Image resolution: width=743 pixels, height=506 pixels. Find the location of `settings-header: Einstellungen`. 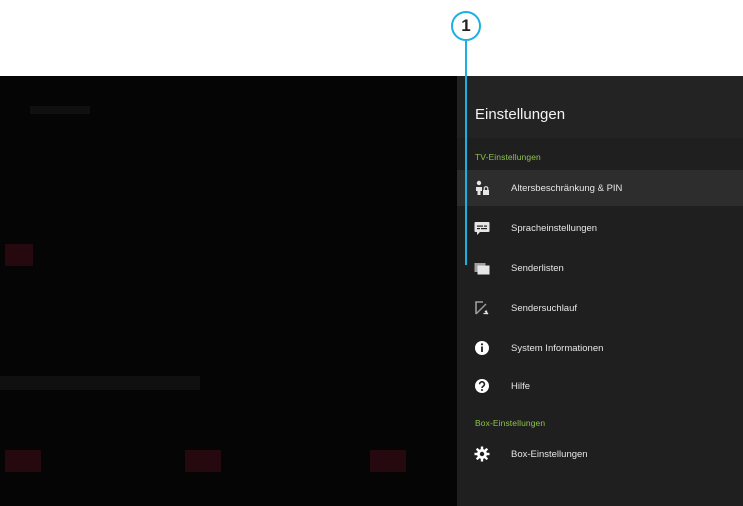

settings-header: Einstellungen is located at coordinates (600, 107).